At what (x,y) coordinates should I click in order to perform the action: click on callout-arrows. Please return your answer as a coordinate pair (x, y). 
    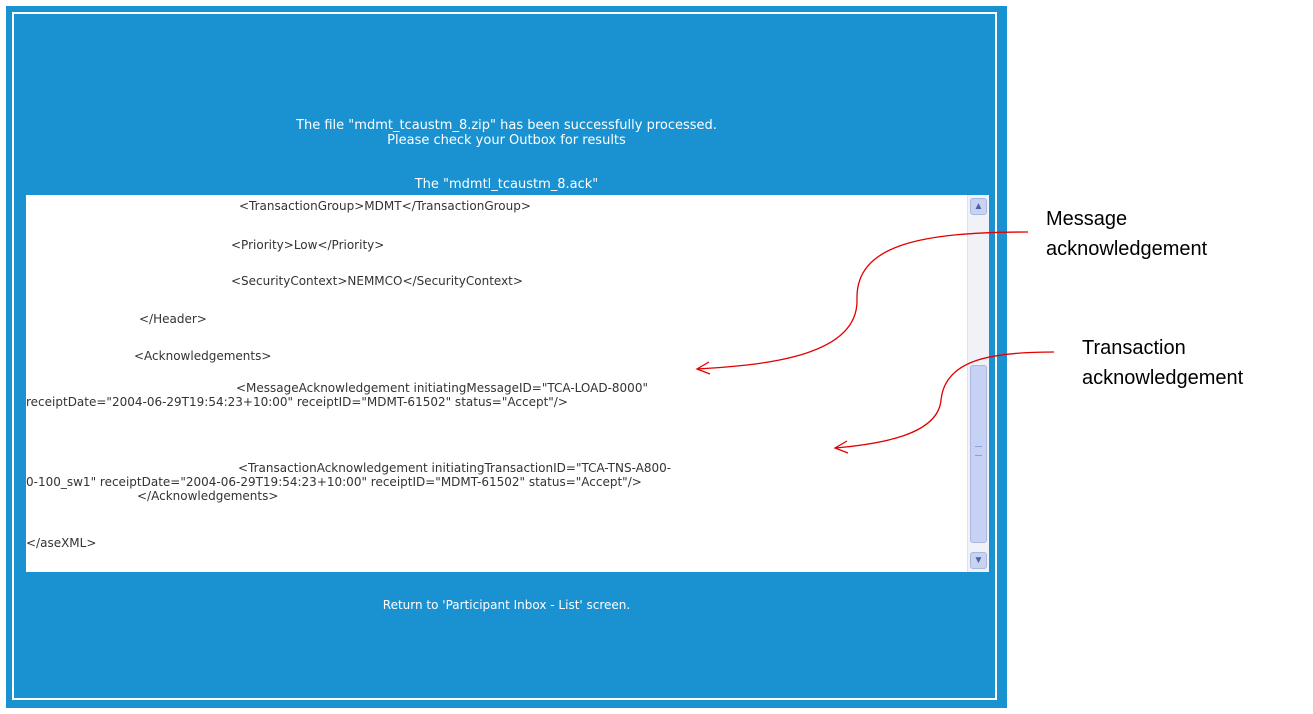
    Looking at the image, I should click on (875, 342).